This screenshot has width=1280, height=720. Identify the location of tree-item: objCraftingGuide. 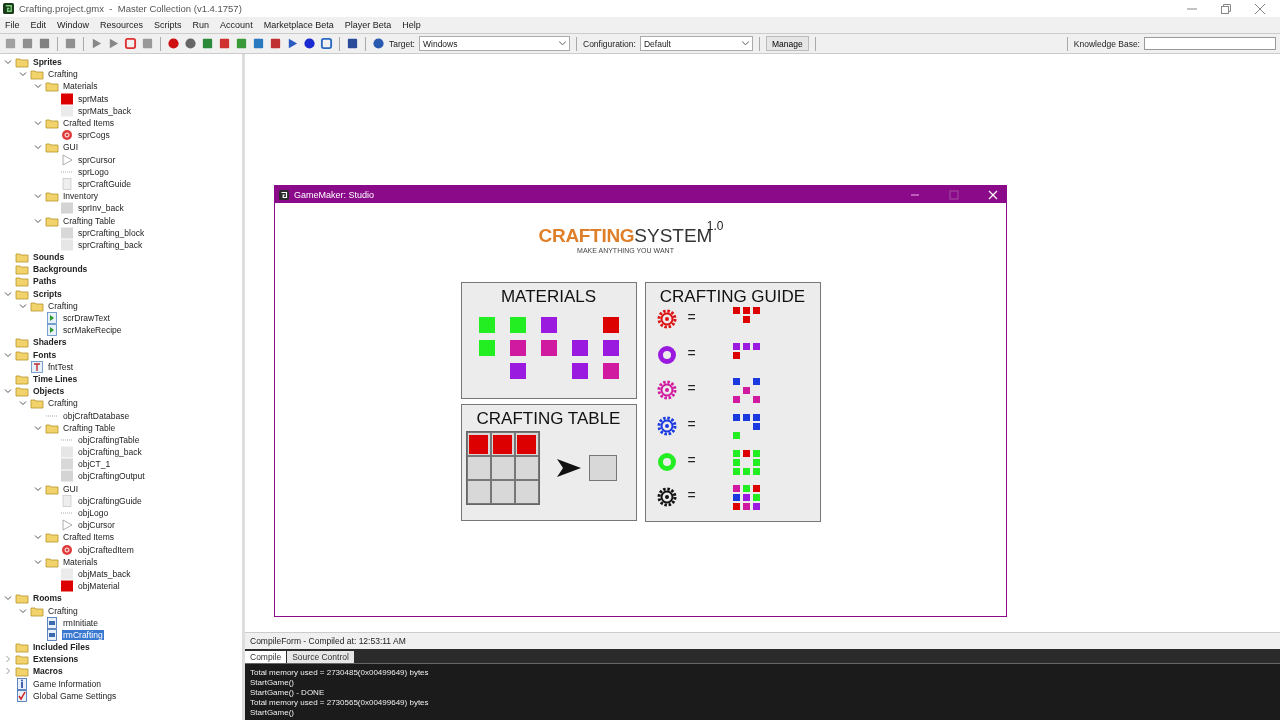
(110, 500).